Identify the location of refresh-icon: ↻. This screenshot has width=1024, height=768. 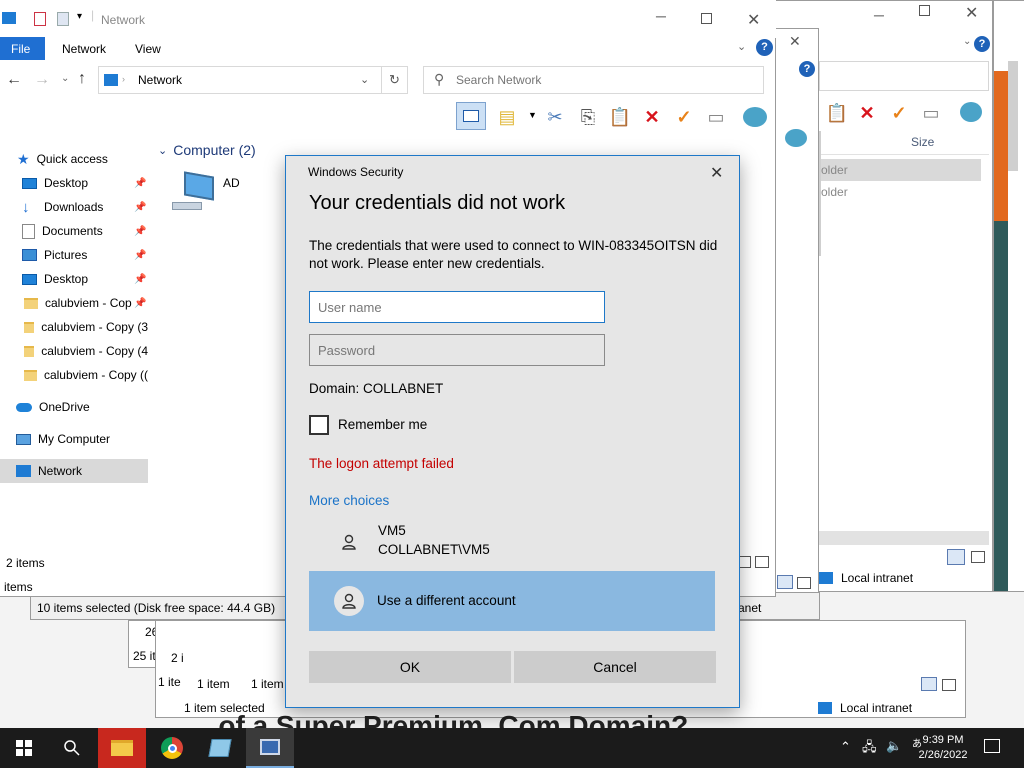
(394, 80).